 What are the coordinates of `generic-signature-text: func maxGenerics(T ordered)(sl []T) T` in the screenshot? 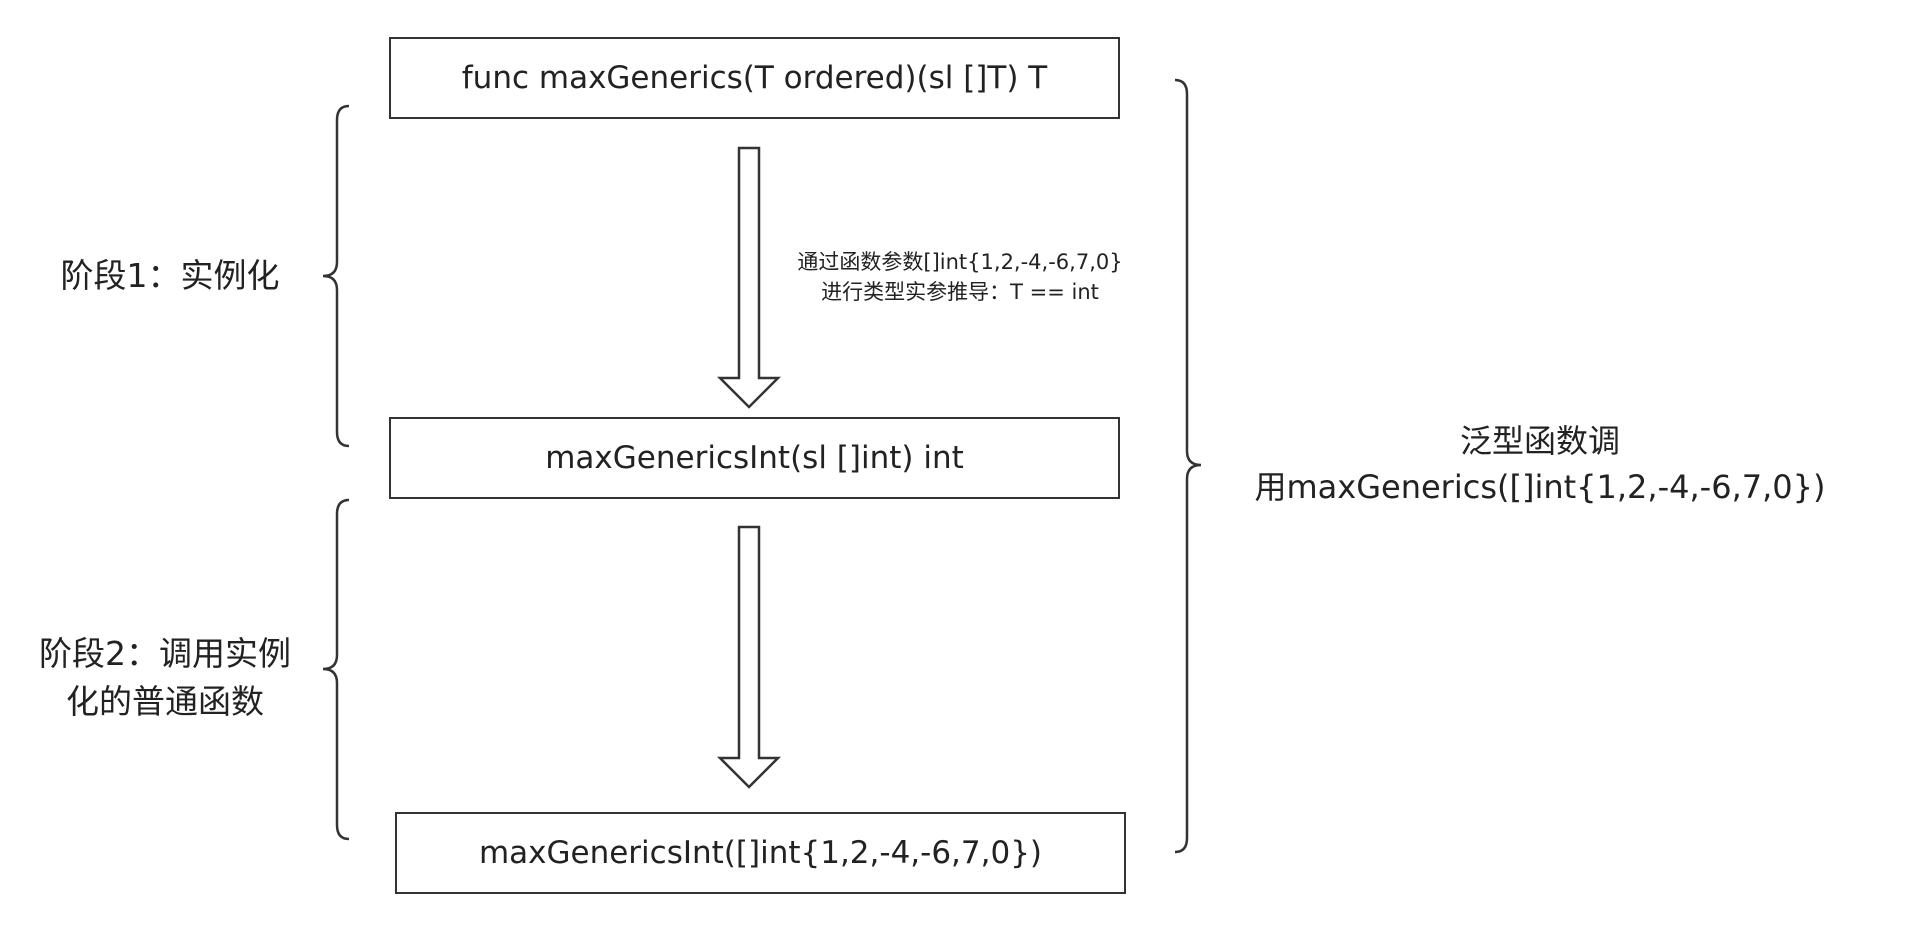 It's located at (754, 78).